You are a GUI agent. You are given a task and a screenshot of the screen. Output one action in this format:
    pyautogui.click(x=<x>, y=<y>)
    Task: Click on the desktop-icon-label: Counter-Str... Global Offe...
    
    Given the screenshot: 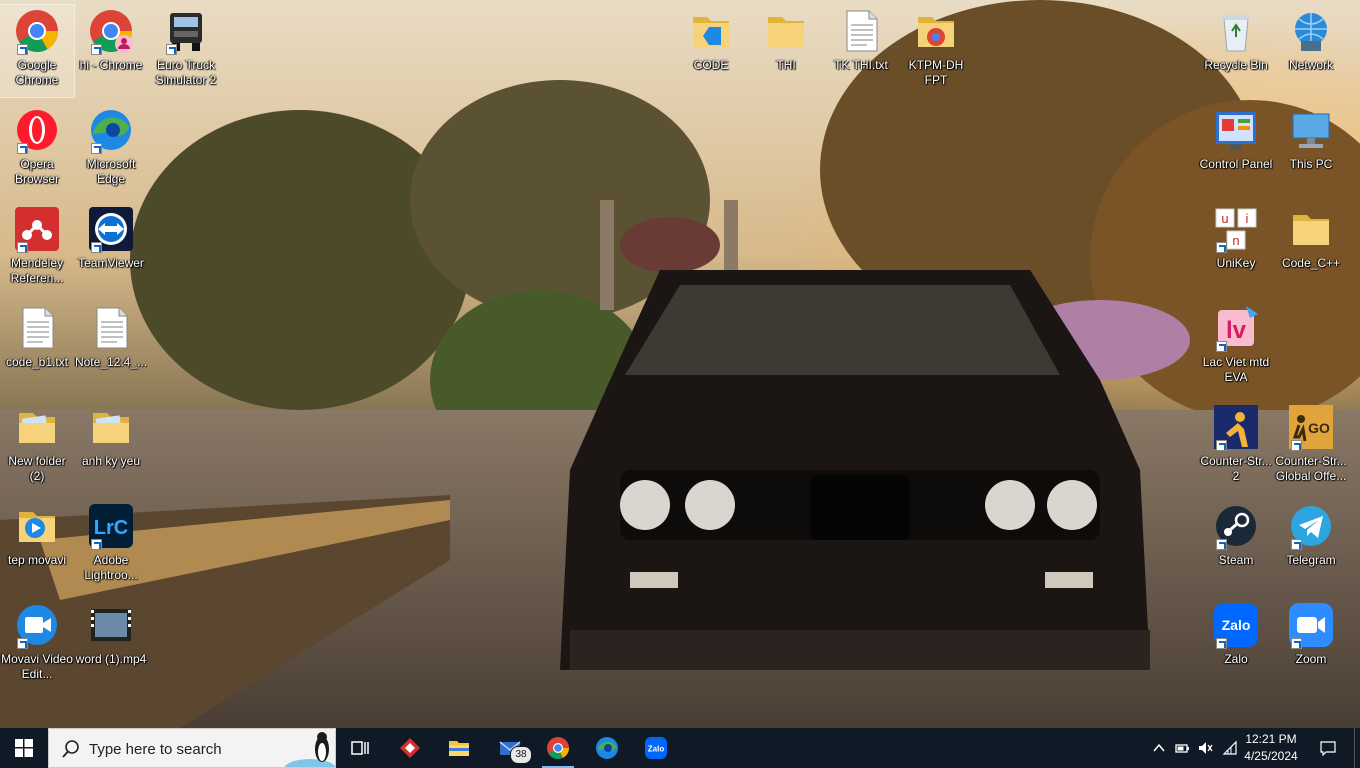 What is the action you would take?
    pyautogui.click(x=1311, y=468)
    